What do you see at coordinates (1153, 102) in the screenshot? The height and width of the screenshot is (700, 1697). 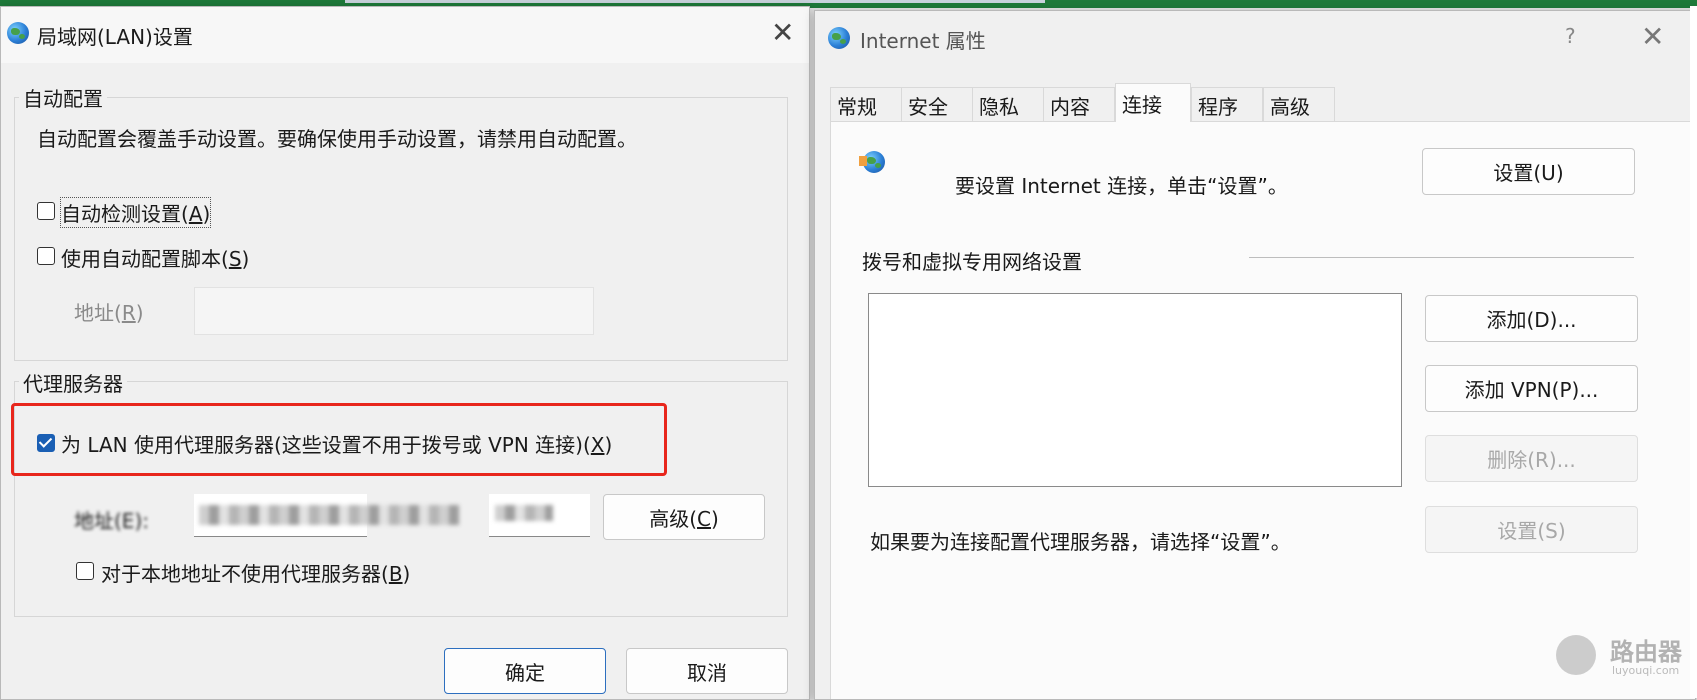 I see `tab-connections: 连接` at bounding box center [1153, 102].